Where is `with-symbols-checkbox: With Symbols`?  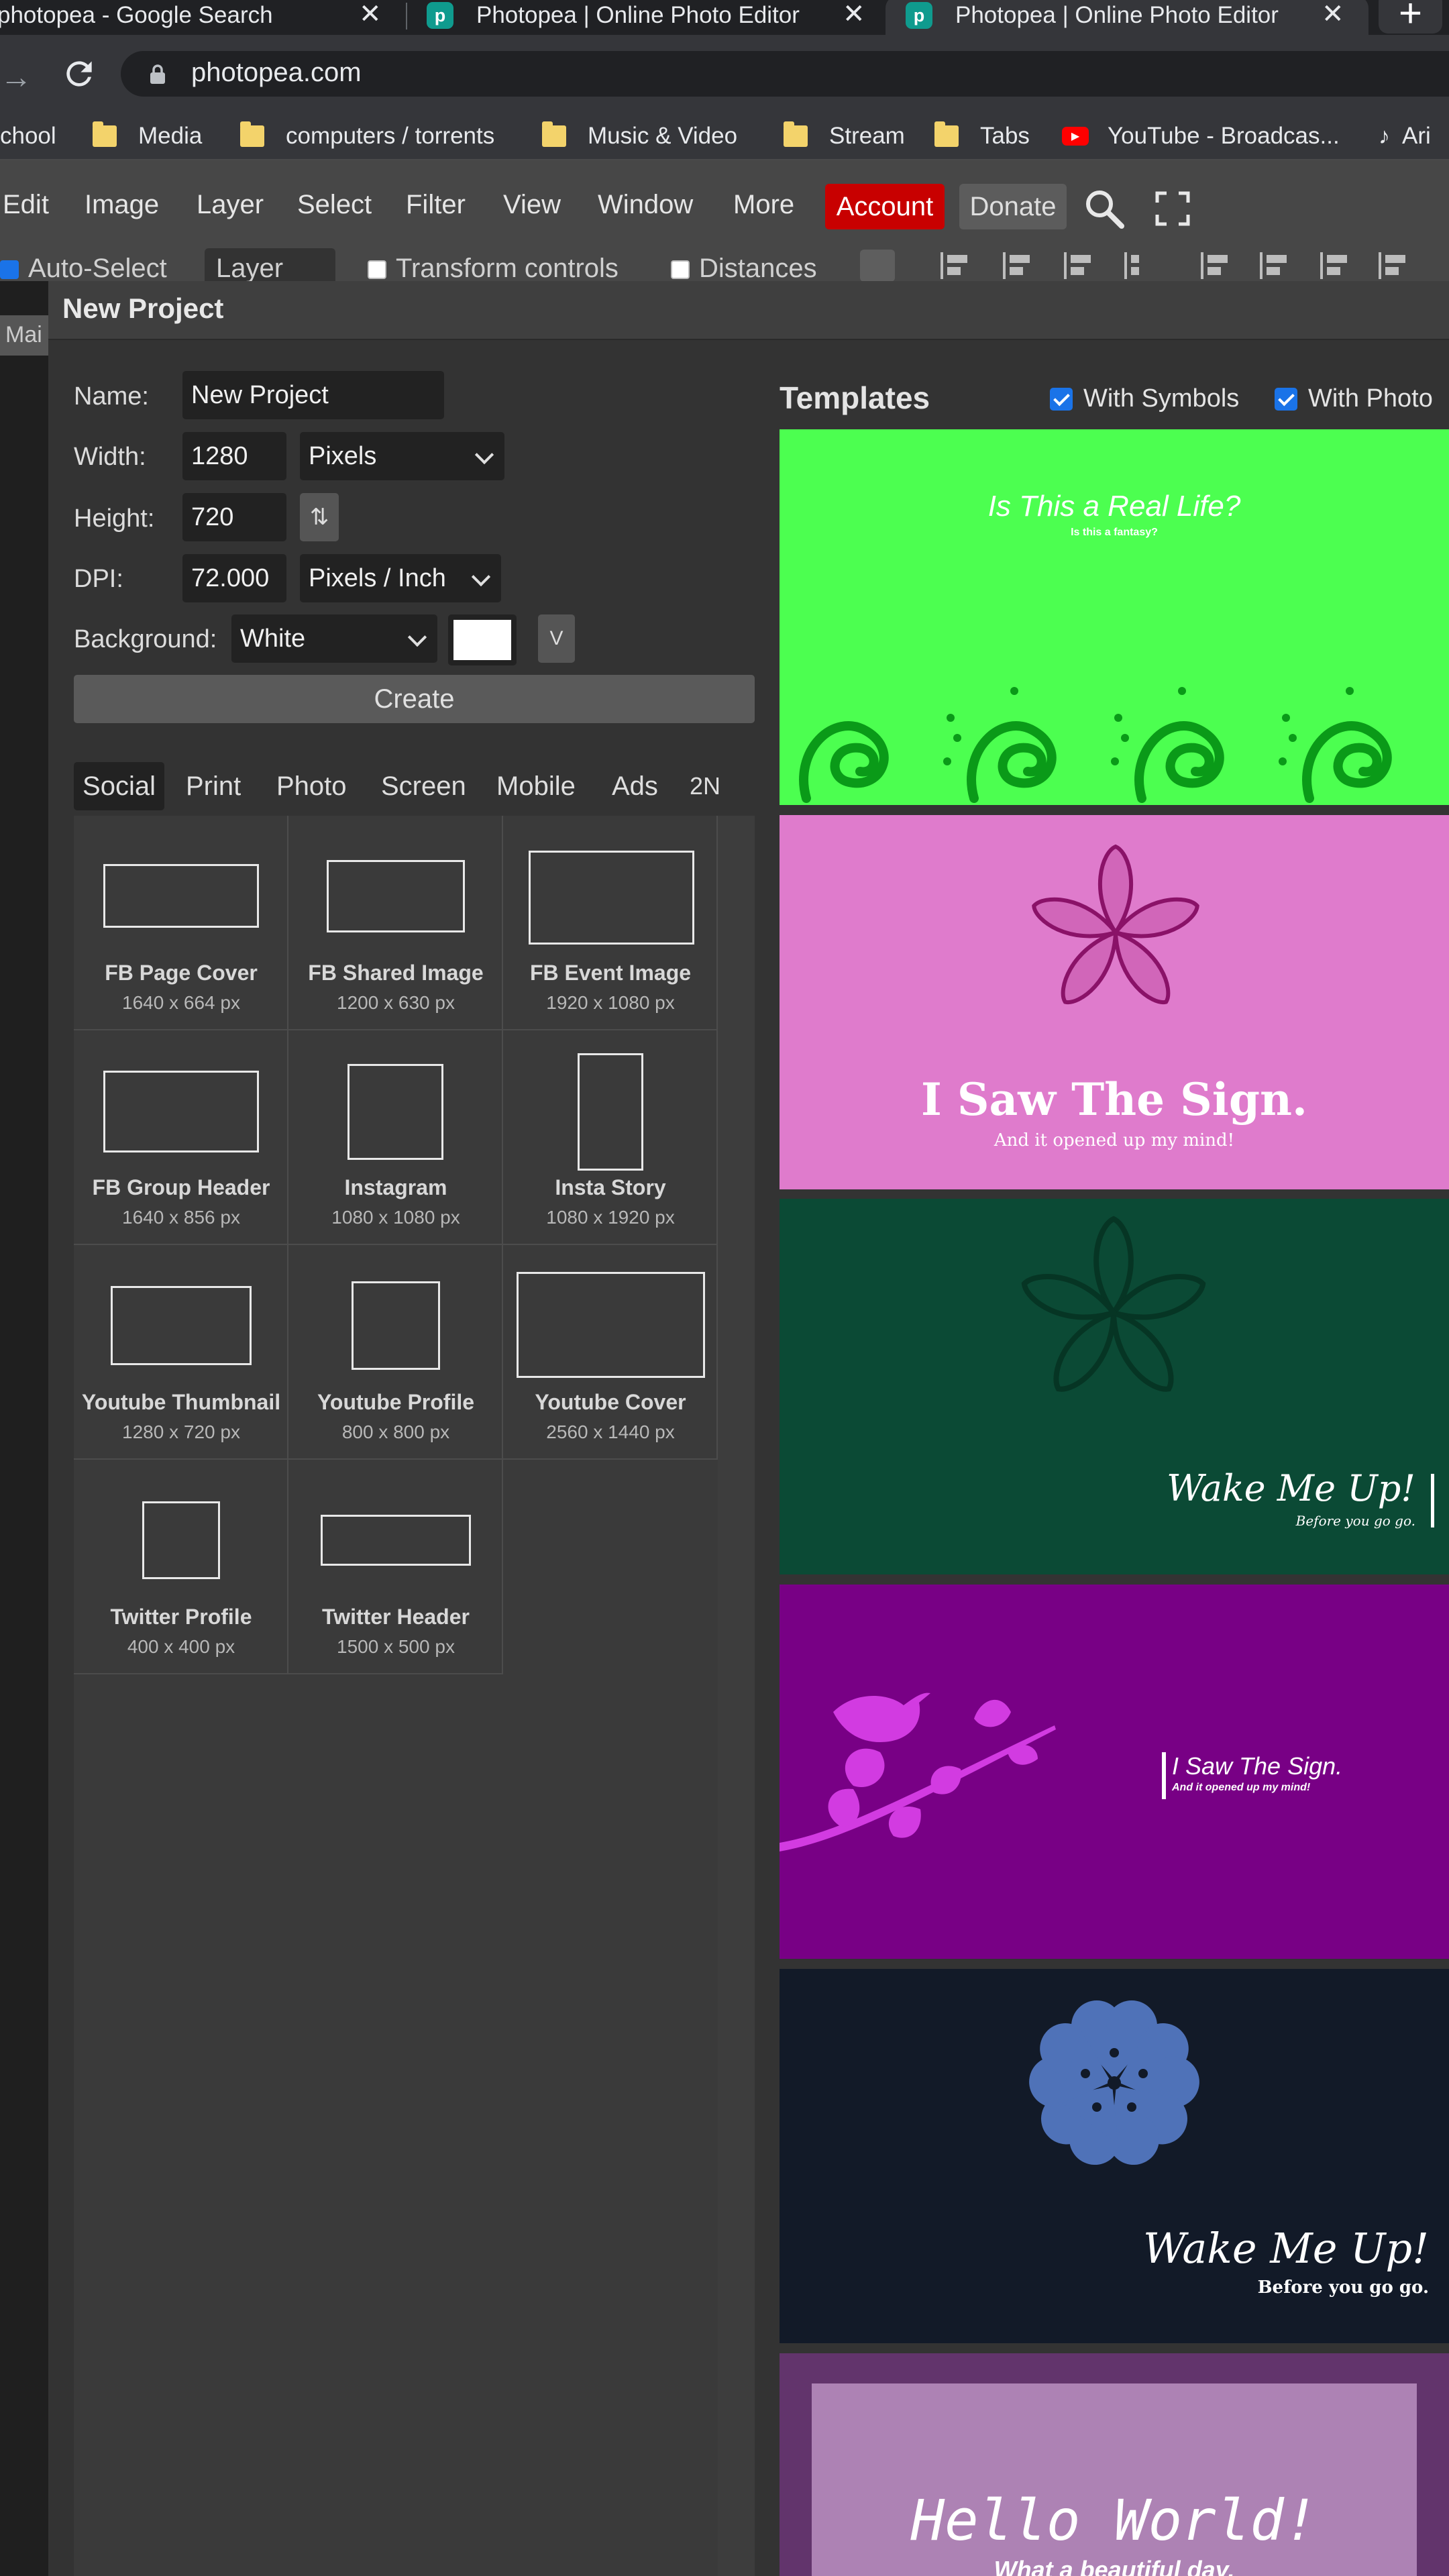
with-symbols-checkbox: With Symbols is located at coordinates (1144, 398).